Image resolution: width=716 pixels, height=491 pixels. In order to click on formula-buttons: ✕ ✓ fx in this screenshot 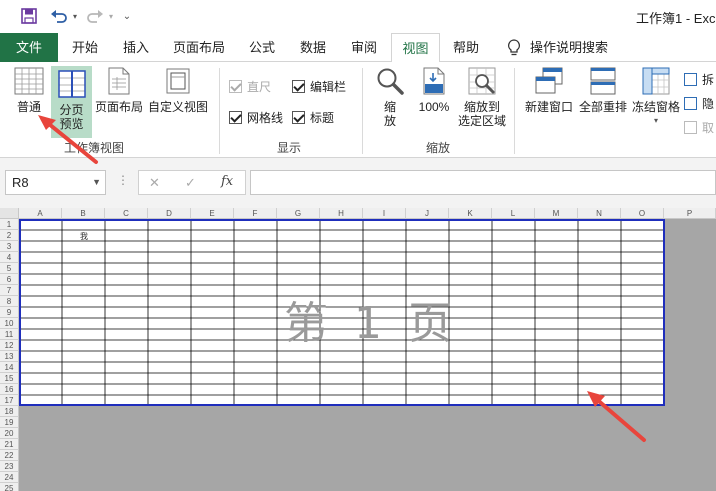, I will do `click(192, 182)`.